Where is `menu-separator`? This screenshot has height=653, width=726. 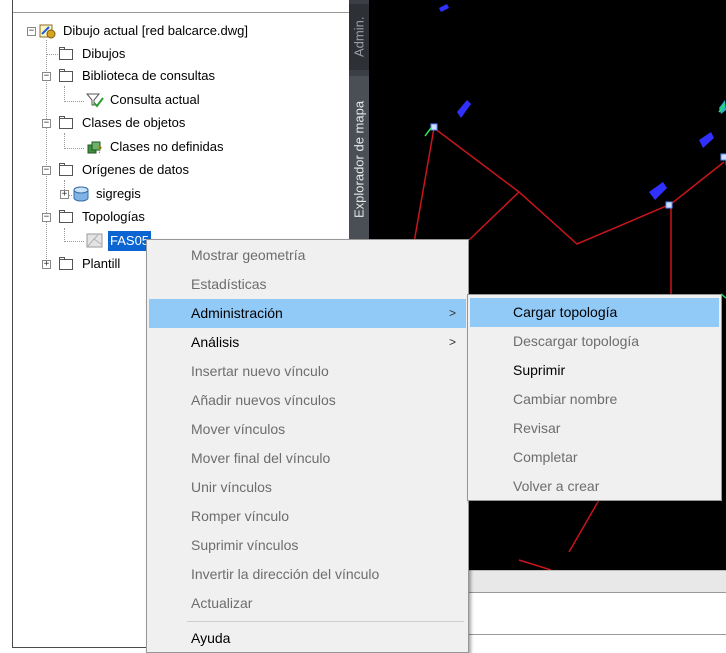 menu-separator is located at coordinates (325, 621).